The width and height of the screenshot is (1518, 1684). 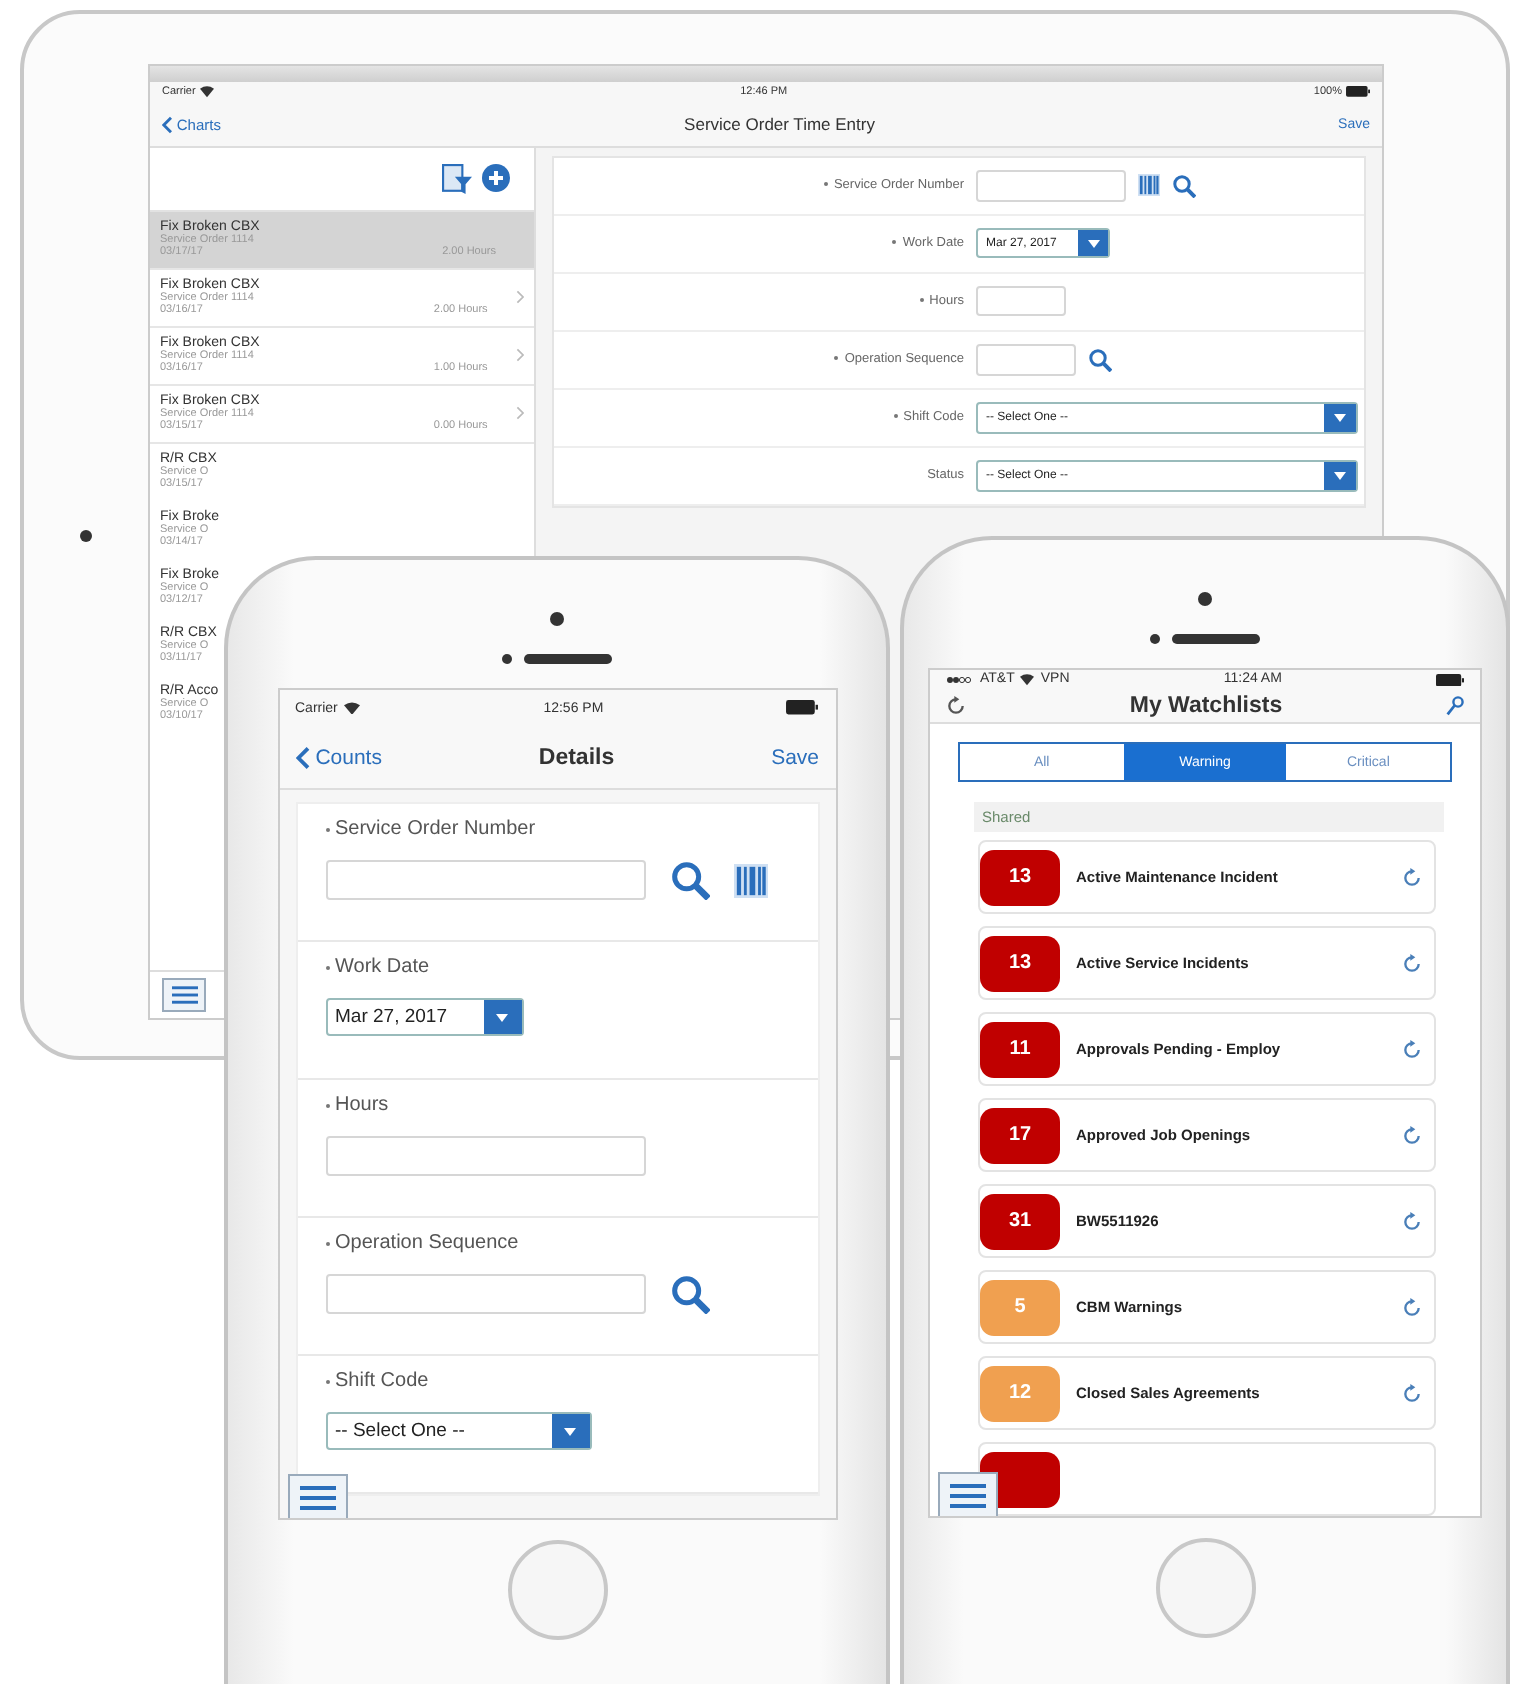 What do you see at coordinates (382, 967) in the screenshot?
I see `field-label: Work Date` at bounding box center [382, 967].